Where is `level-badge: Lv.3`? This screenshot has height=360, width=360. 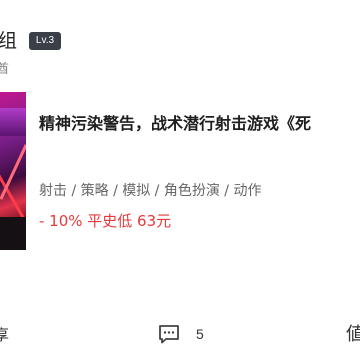
level-badge: Lv.3 is located at coordinates (45, 41).